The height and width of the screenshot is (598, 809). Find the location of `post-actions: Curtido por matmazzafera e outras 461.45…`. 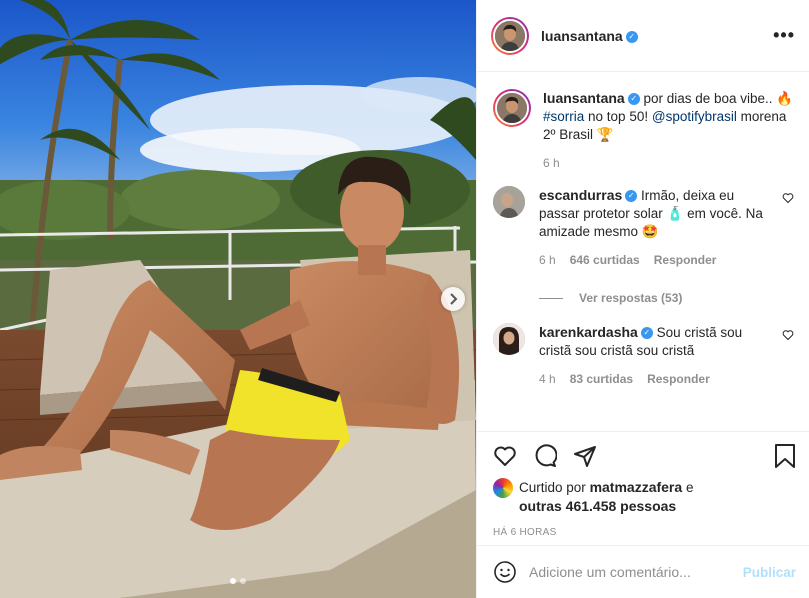

post-actions: Curtido por matmazzafera e outras 461.45… is located at coordinates (643, 484).